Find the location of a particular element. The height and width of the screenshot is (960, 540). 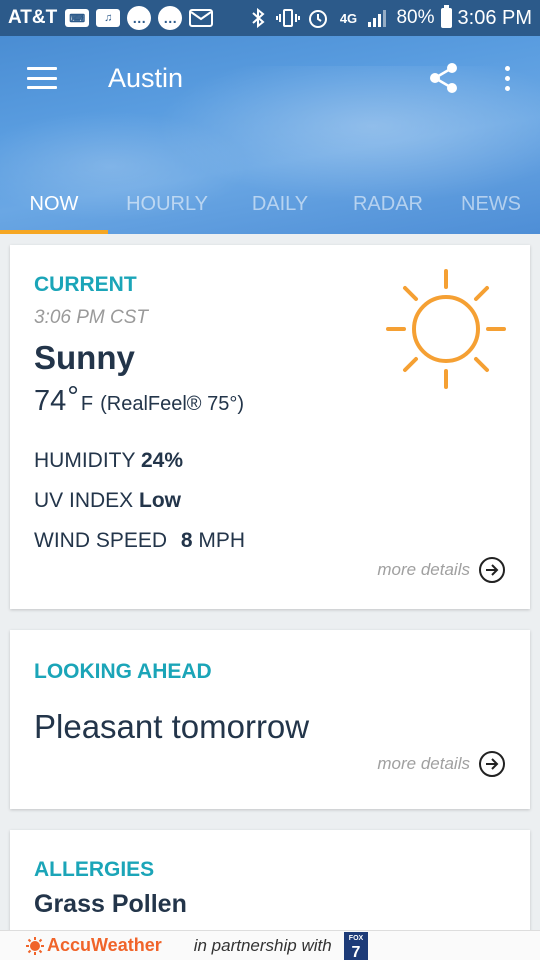

realfeel-value: (RealFeel® 75°) is located at coordinates (172, 404).